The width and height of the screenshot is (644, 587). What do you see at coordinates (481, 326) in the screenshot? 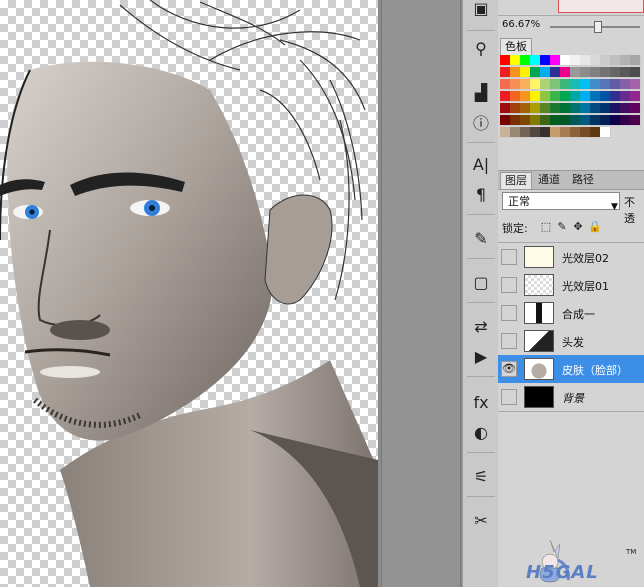
I see `clone-source-icon: ⇄` at bounding box center [481, 326].